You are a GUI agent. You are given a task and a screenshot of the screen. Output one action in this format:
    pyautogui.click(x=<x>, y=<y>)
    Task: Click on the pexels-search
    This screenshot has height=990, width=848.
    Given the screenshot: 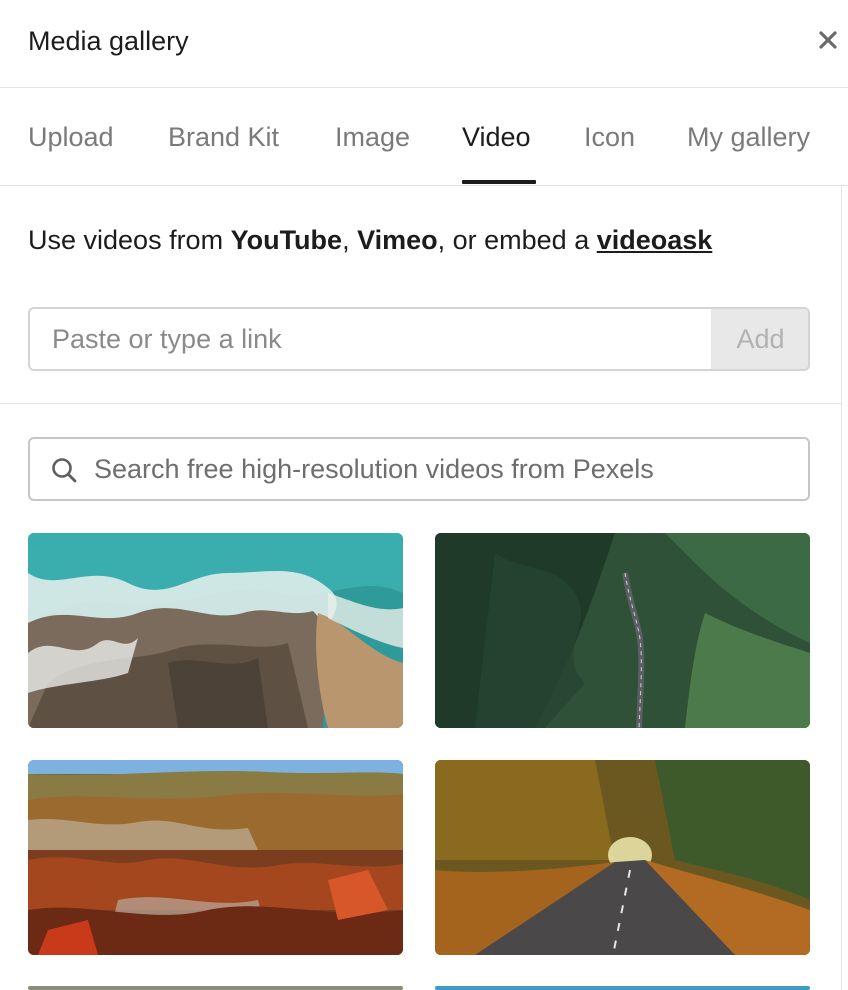 What is the action you would take?
    pyautogui.click(x=419, y=469)
    